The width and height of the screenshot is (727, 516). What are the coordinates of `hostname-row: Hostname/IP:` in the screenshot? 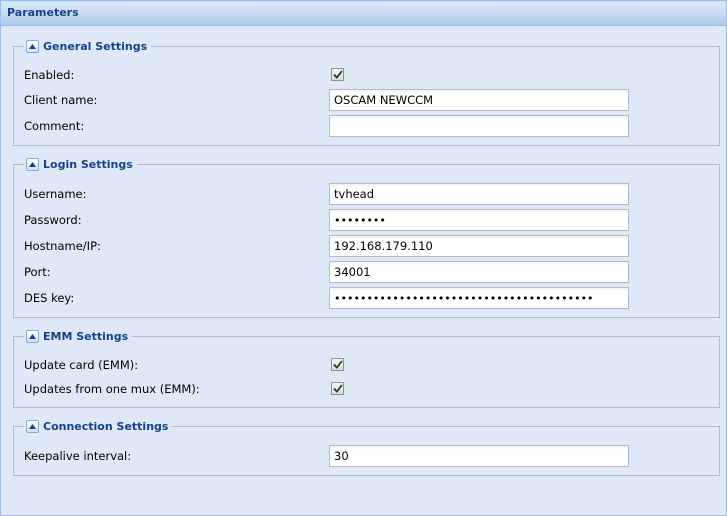 It's located at (366, 246).